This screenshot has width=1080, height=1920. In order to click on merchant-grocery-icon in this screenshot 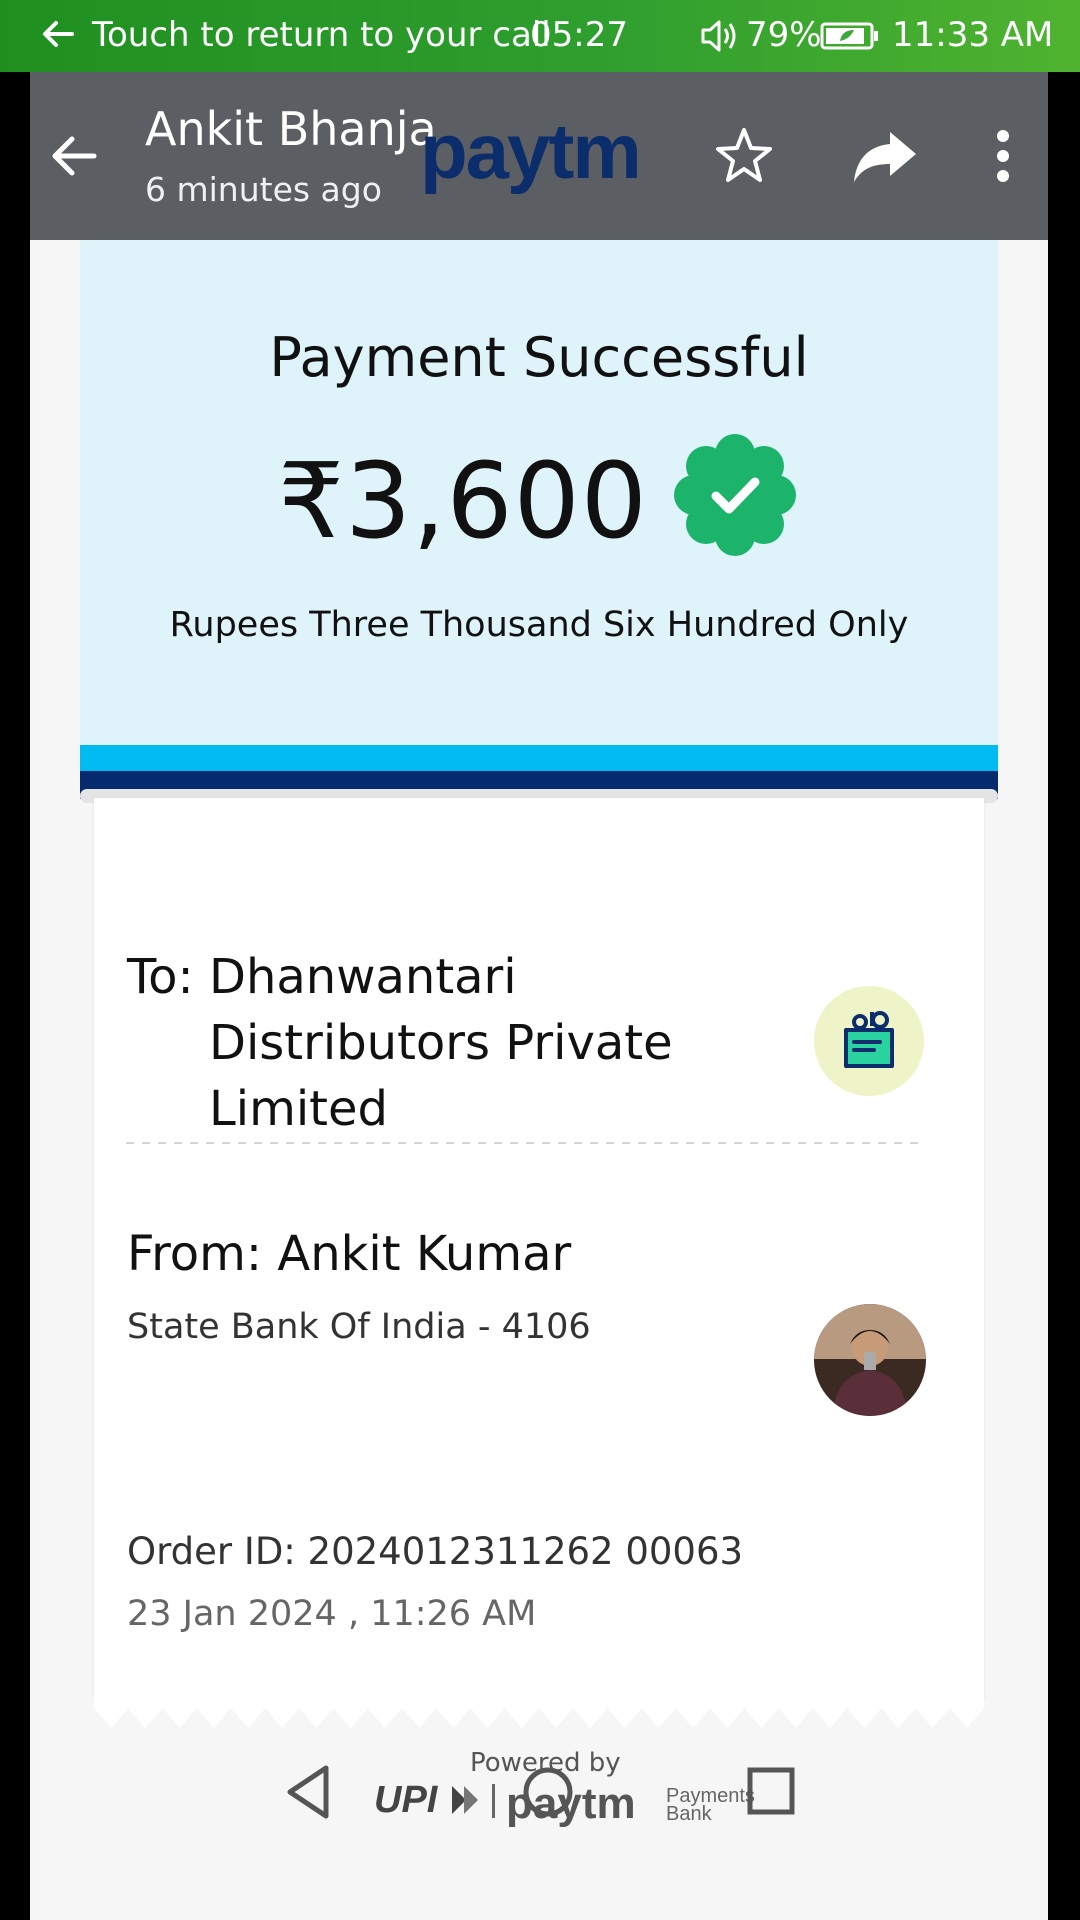, I will do `click(869, 1041)`.